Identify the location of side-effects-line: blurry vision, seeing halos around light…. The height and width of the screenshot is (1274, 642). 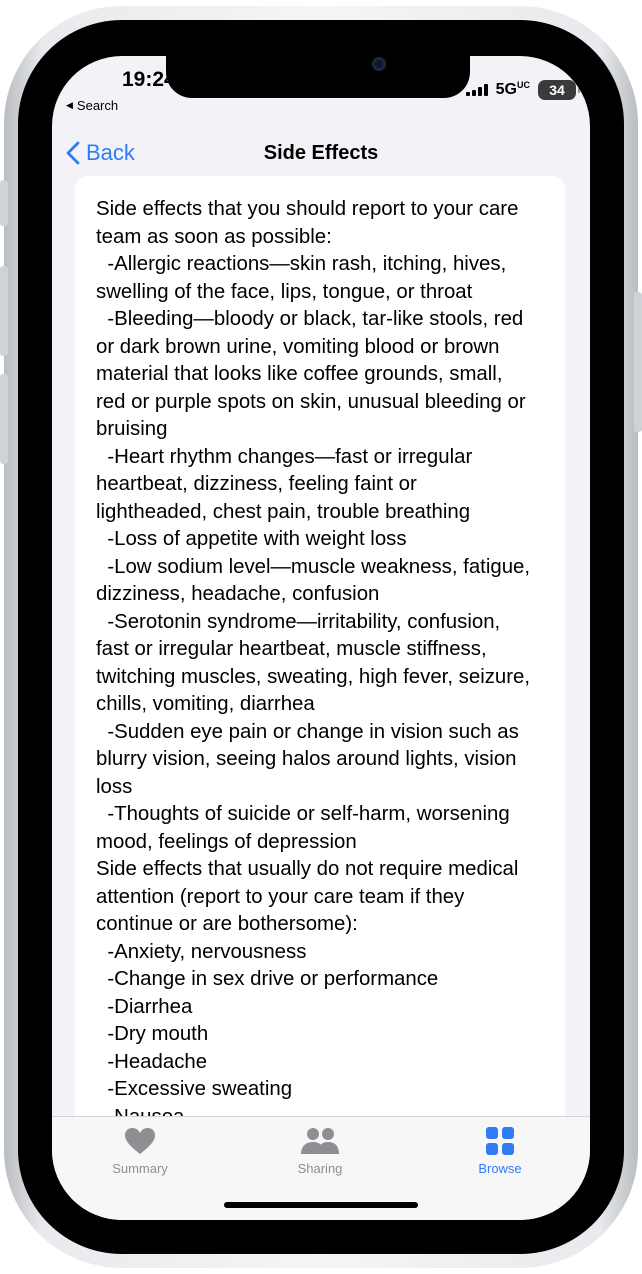
(306, 759).